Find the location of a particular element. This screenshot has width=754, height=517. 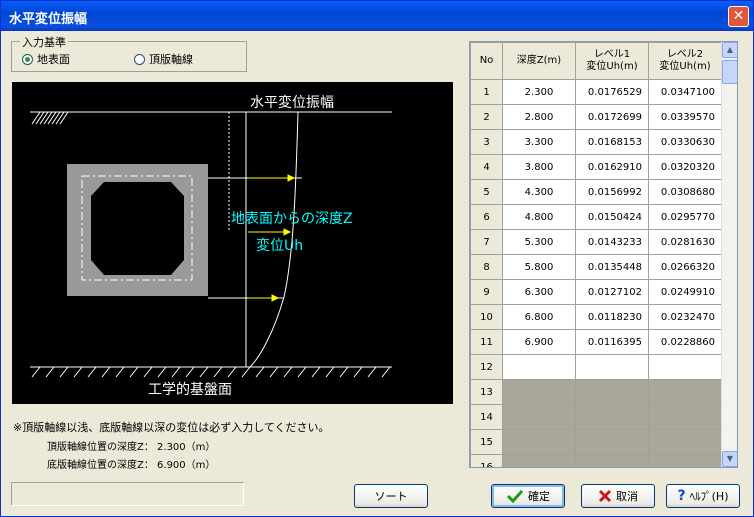

row-number-cell: 4 is located at coordinates (486, 167).